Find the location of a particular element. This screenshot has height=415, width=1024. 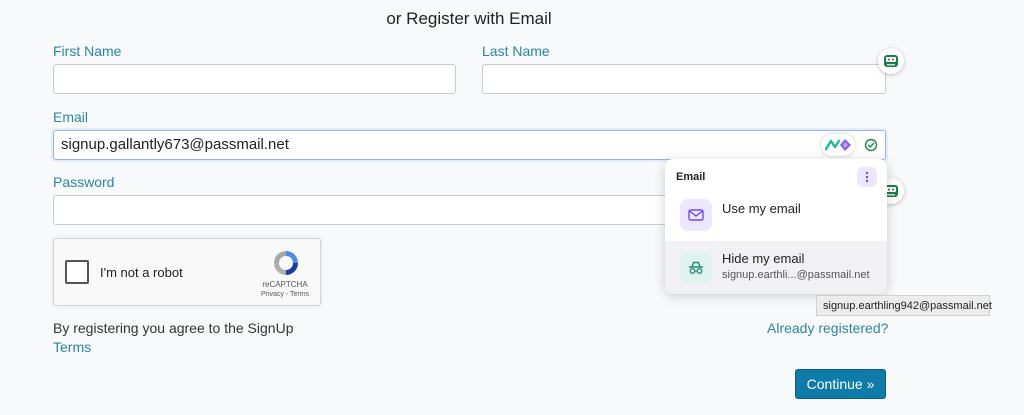

first-name-input is located at coordinates (254, 79).